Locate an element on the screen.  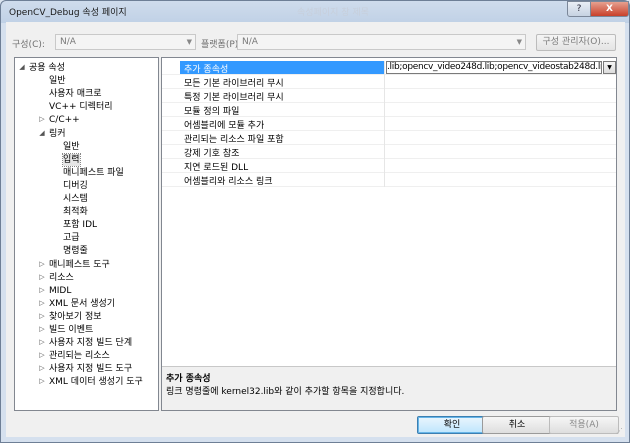
tree-item: 매니페스트 파일 is located at coordinates (93, 173).